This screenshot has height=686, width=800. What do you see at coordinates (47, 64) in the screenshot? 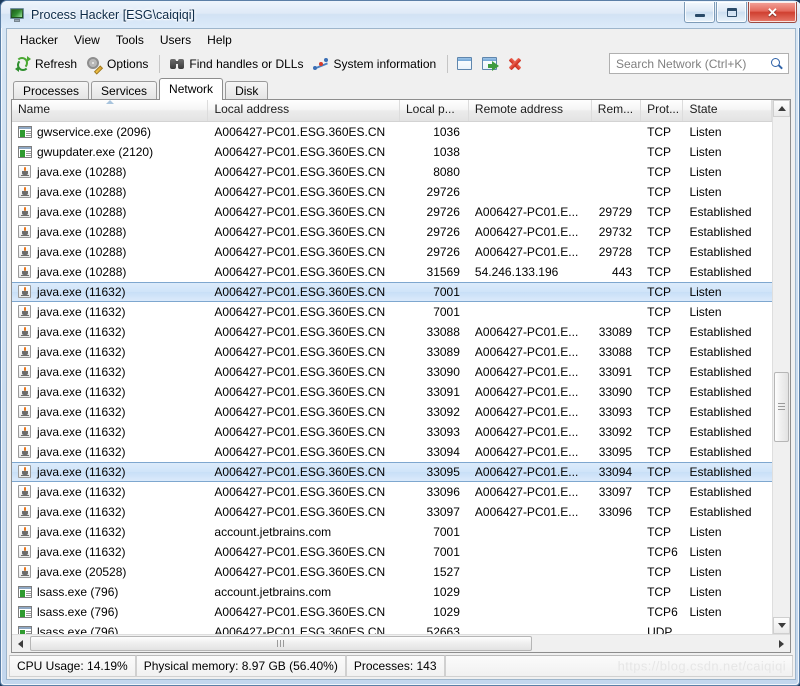
I see `refresh-button: Refresh` at bounding box center [47, 64].